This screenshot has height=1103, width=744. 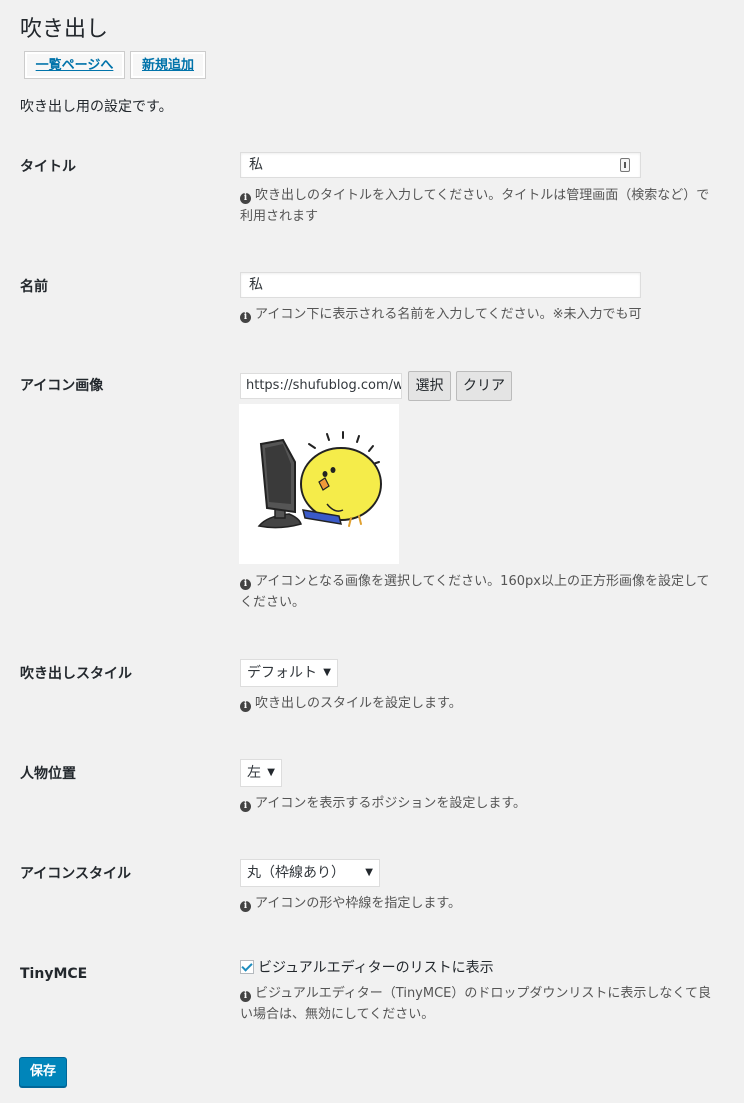 What do you see at coordinates (74, 65) in the screenshot?
I see `list-page-link: 一覧ページへ` at bounding box center [74, 65].